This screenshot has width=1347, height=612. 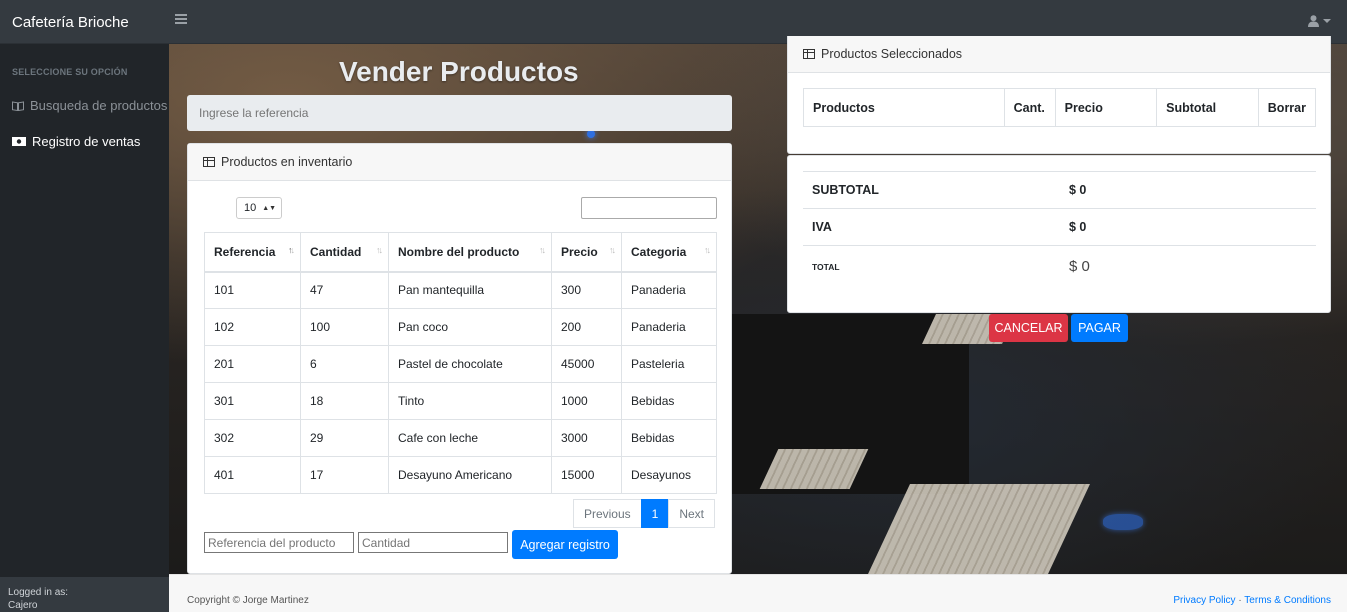 What do you see at coordinates (904, 107) in the screenshot?
I see `column-header-productos: Productos` at bounding box center [904, 107].